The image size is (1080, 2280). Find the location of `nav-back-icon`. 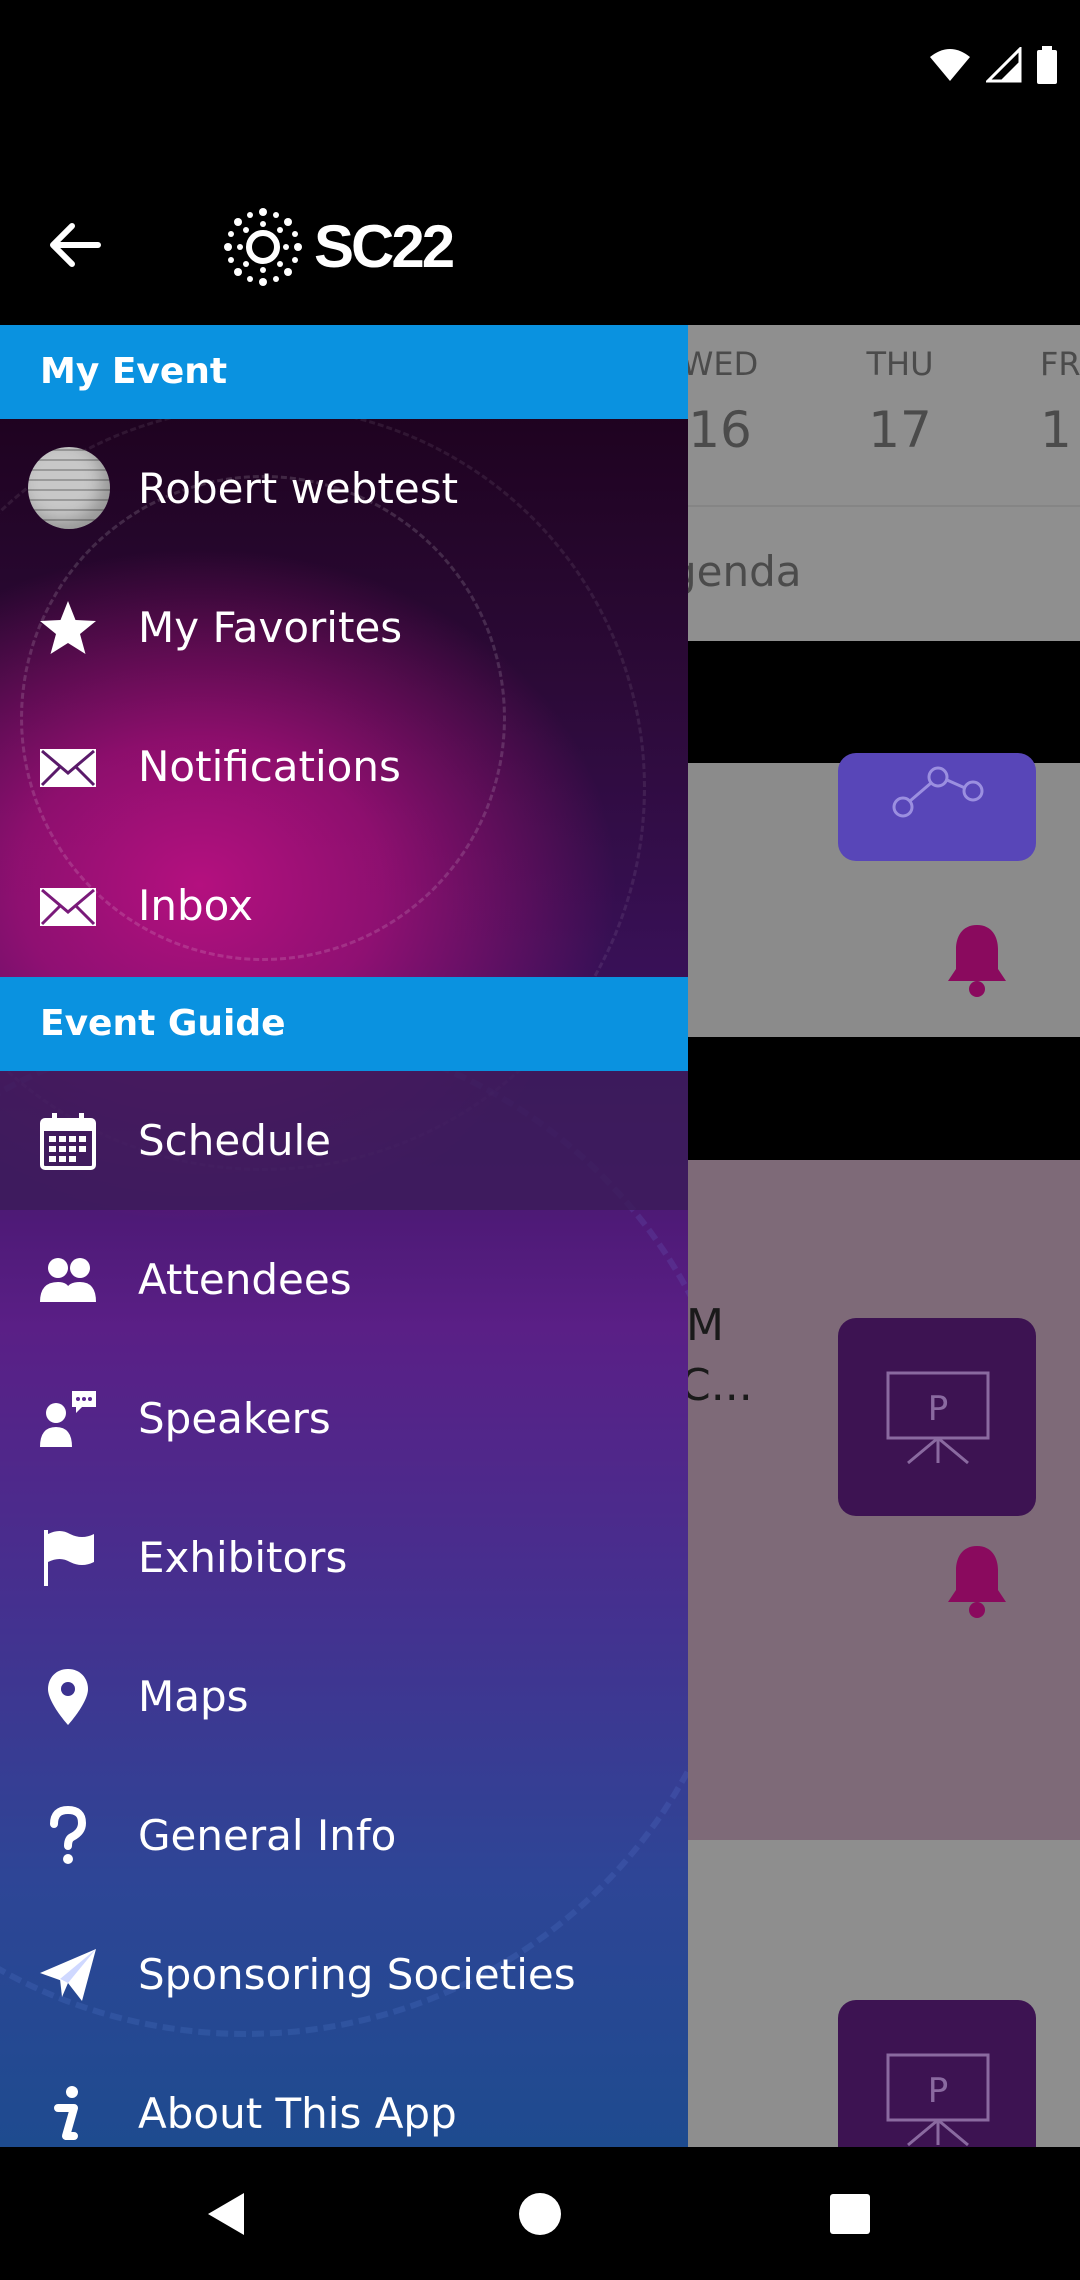

nav-back-icon is located at coordinates (226, 2214).